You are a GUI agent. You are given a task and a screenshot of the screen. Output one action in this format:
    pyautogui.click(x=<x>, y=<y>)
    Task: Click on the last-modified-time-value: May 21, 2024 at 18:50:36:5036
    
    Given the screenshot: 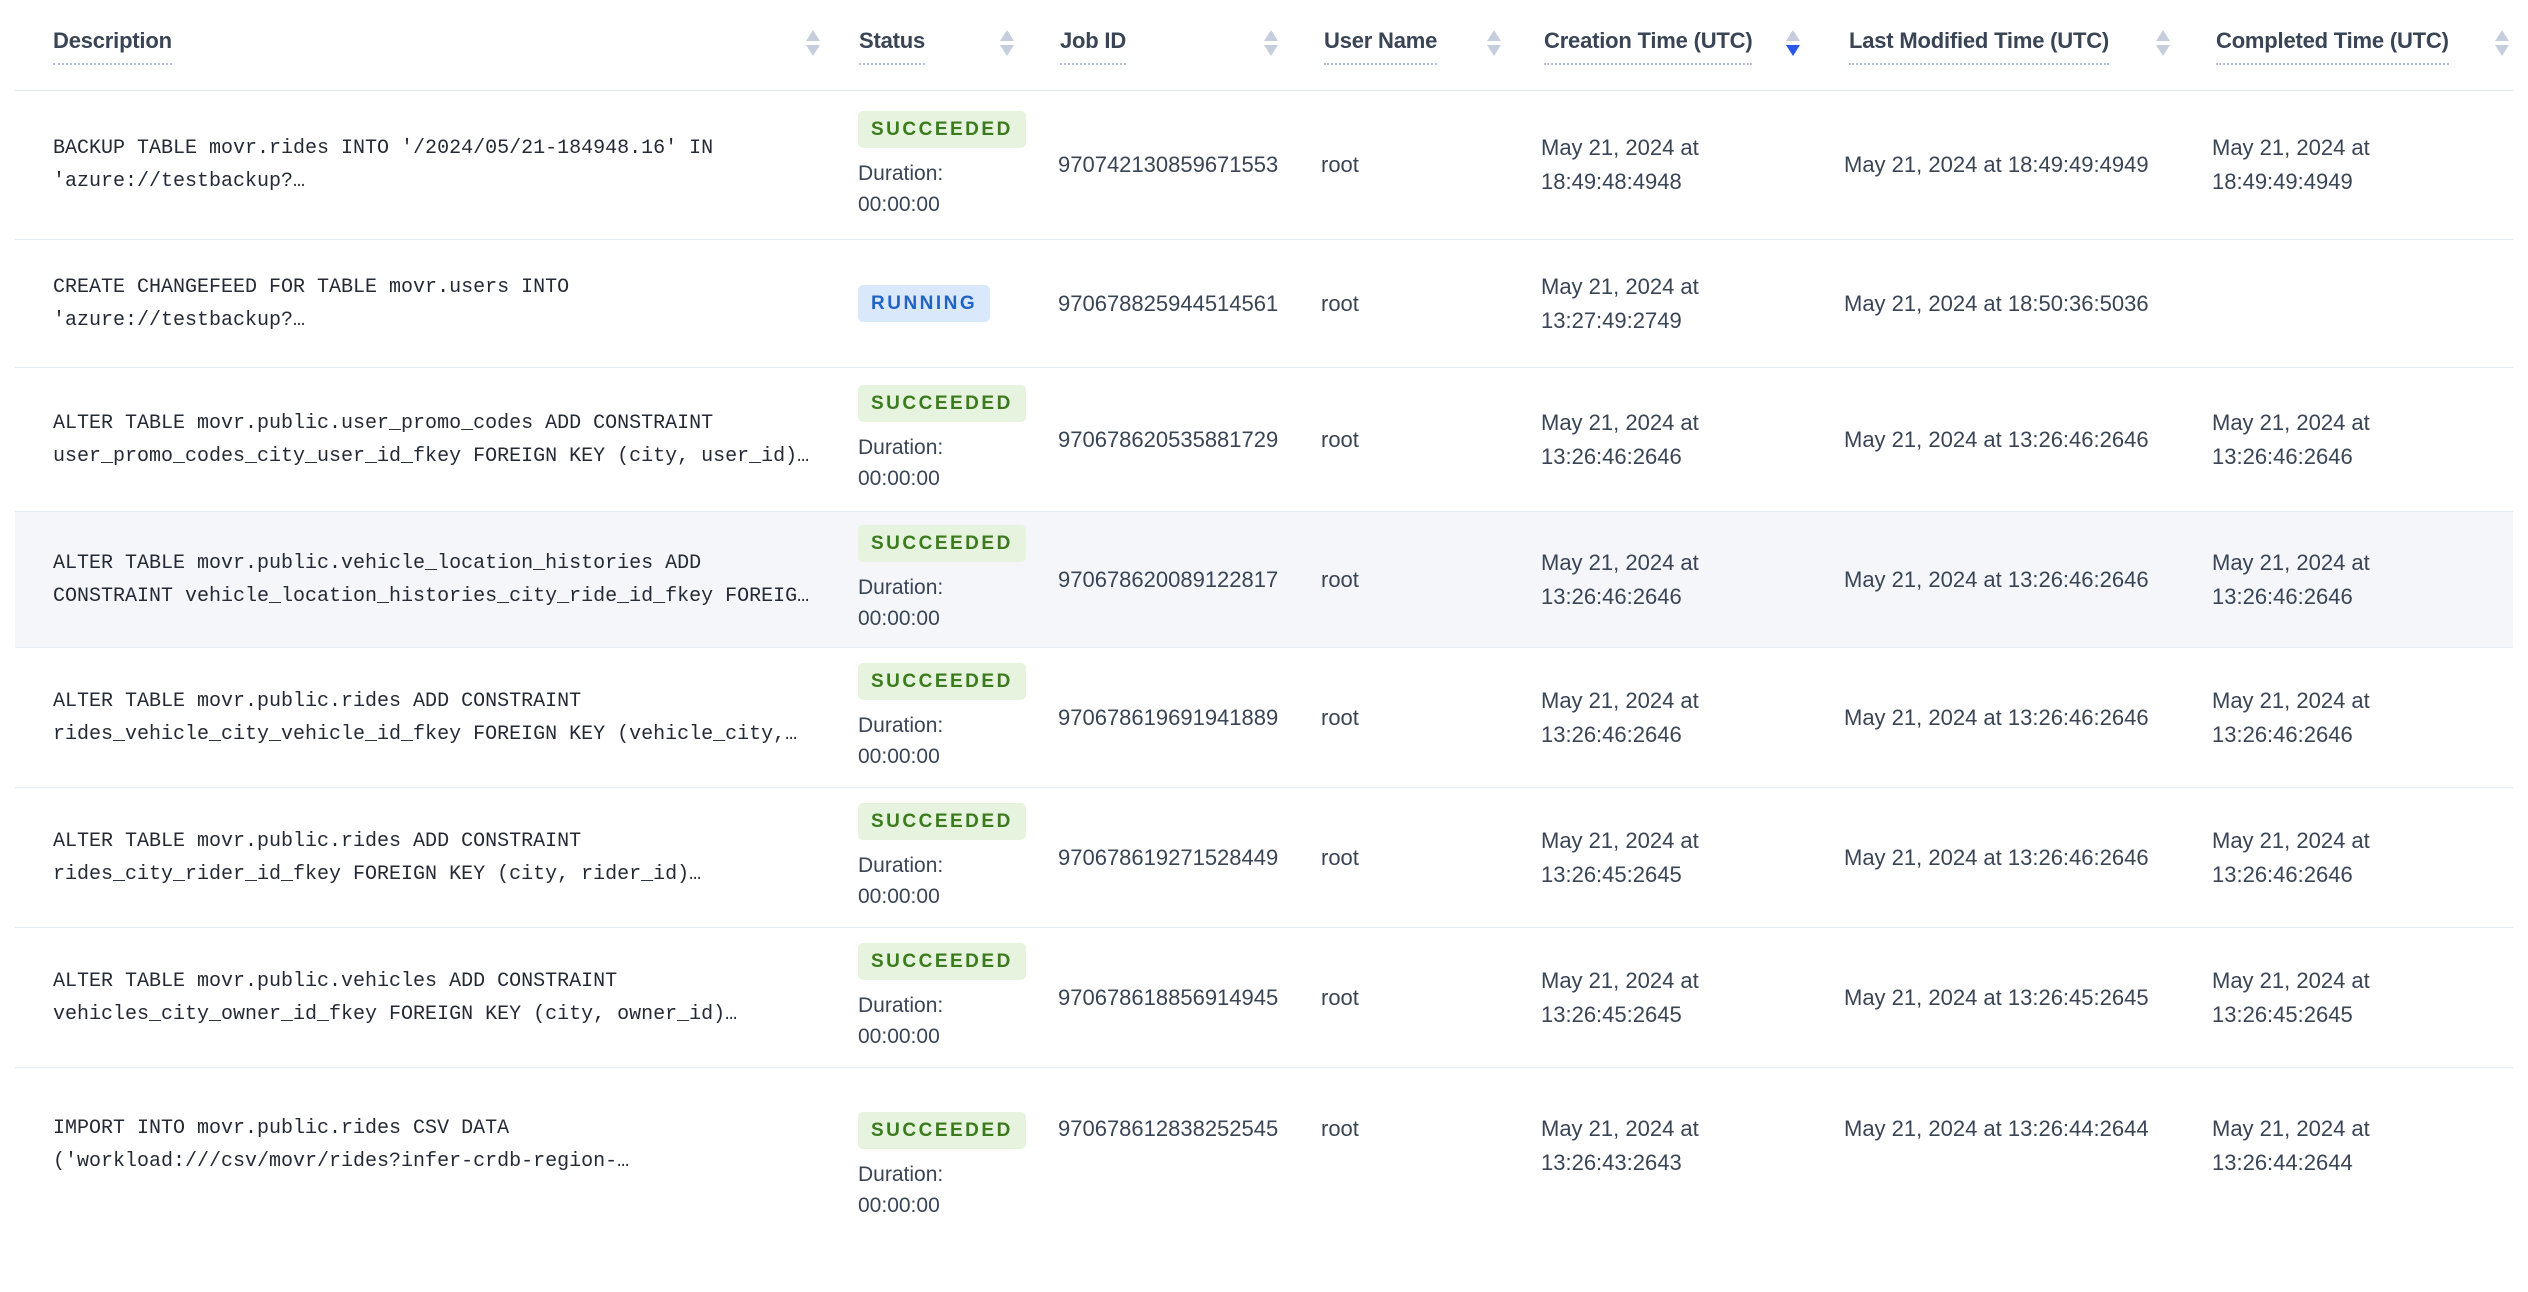 What is the action you would take?
    pyautogui.click(x=1996, y=303)
    